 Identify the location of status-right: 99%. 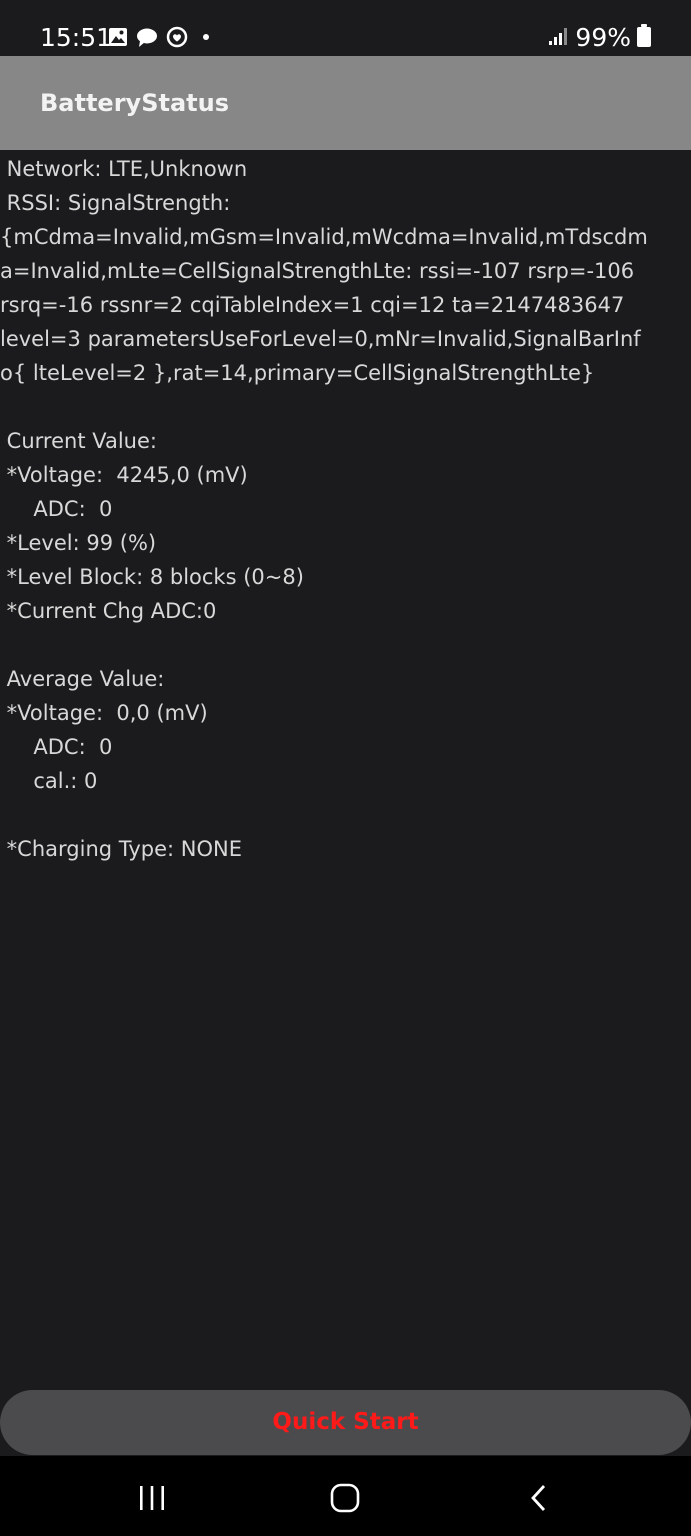
(599, 38).